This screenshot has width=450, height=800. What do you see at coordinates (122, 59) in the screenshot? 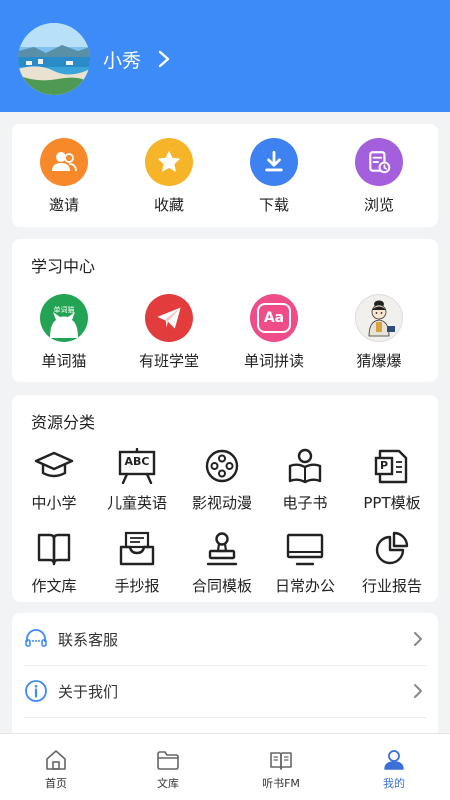
I see `username: 小秀` at bounding box center [122, 59].